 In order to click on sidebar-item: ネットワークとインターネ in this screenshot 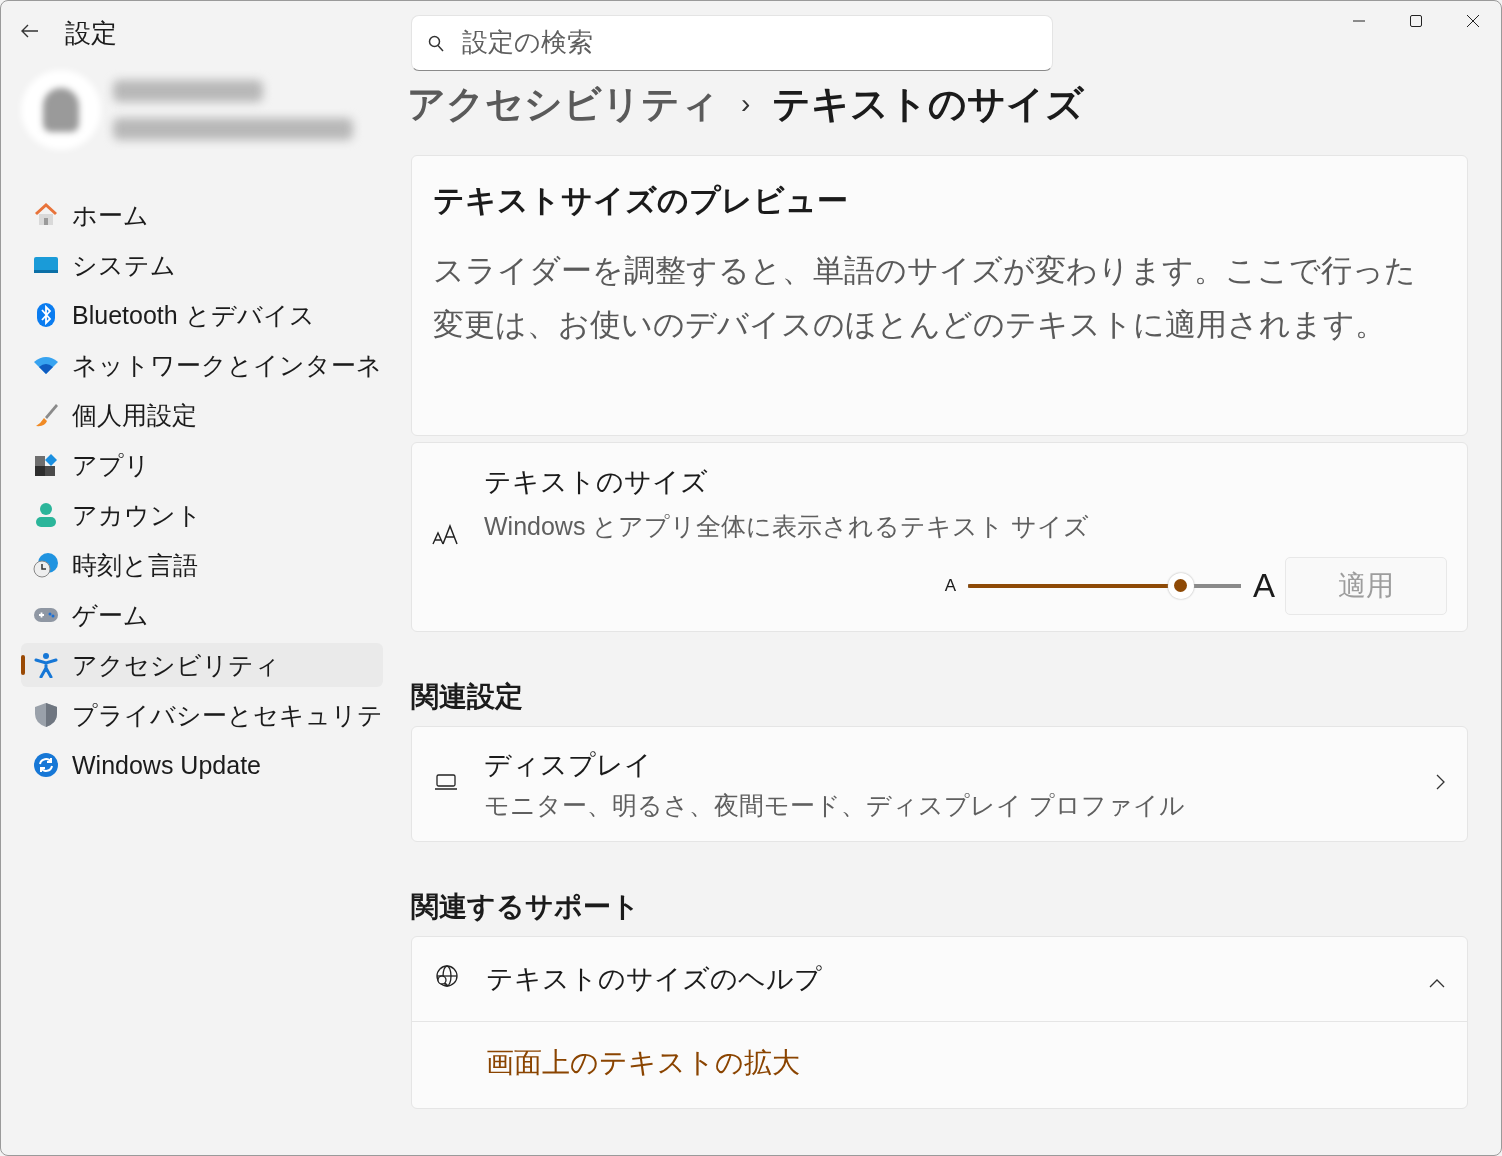, I will do `click(202, 365)`.